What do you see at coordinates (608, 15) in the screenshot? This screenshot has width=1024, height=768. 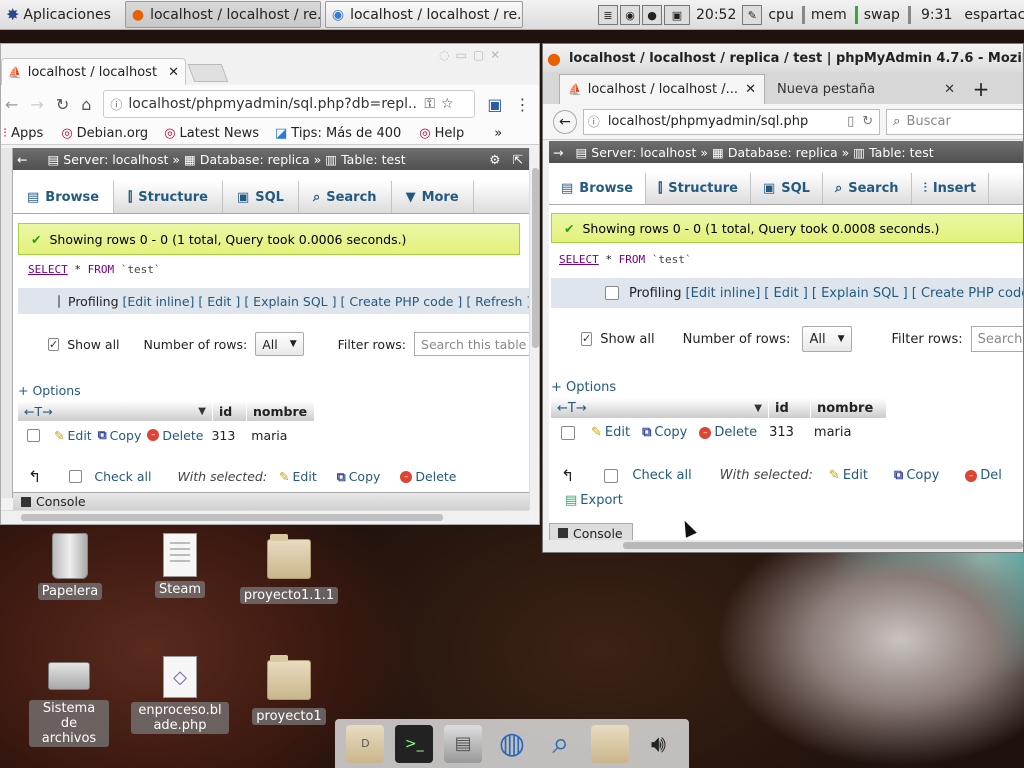 I see `notes-icon: ≣` at bounding box center [608, 15].